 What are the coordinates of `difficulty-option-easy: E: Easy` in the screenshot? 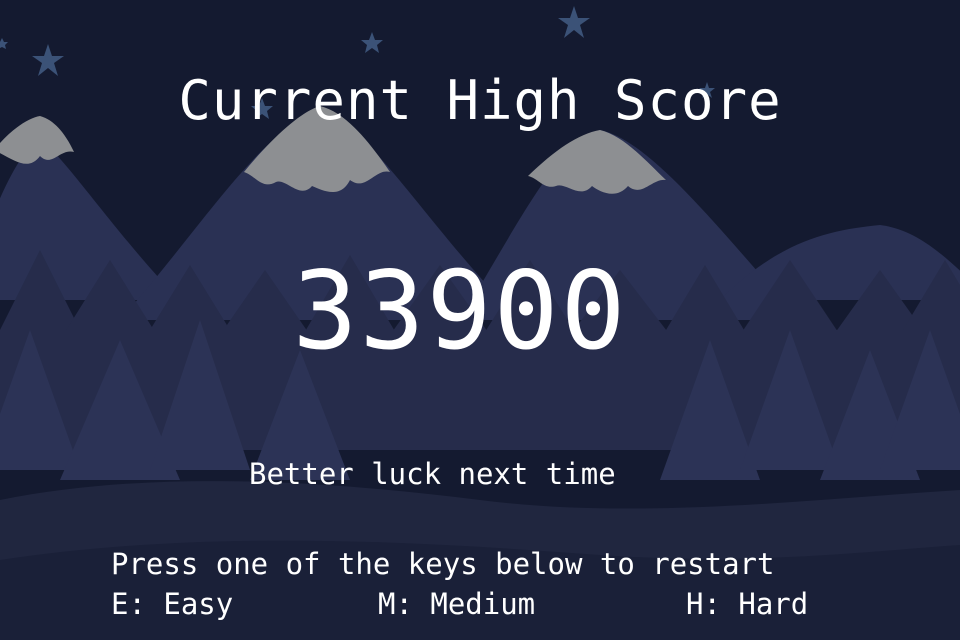 It's located at (172, 604).